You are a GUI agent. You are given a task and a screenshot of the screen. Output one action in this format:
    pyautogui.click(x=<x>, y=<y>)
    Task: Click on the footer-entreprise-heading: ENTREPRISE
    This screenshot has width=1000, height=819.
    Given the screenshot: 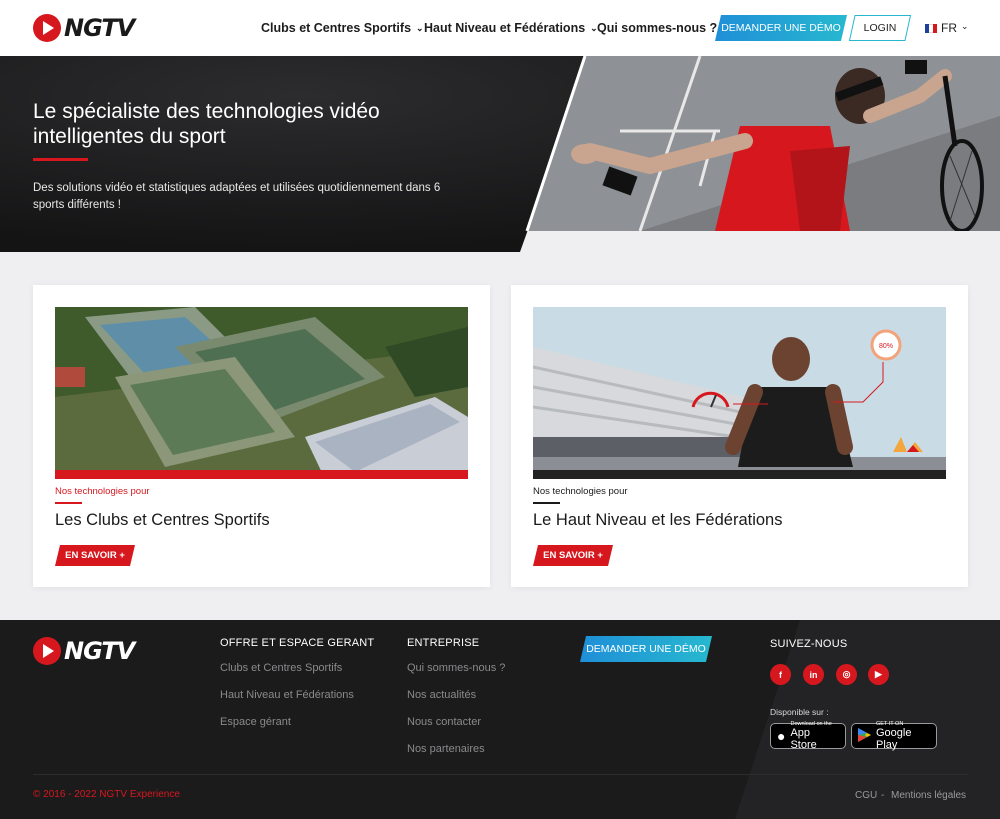 What is the action you would take?
    pyautogui.click(x=443, y=643)
    